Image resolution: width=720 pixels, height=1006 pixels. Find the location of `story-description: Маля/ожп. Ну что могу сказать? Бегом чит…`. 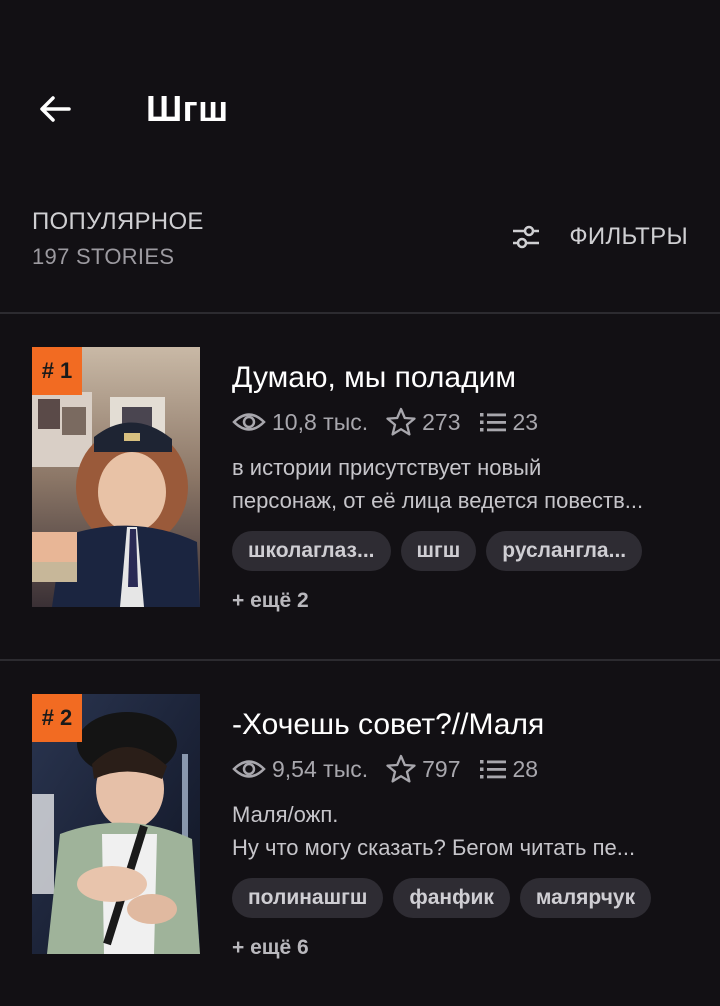

story-description: Маля/ожп. Ну что могу сказать? Бегом чит… is located at coordinates (462, 831).